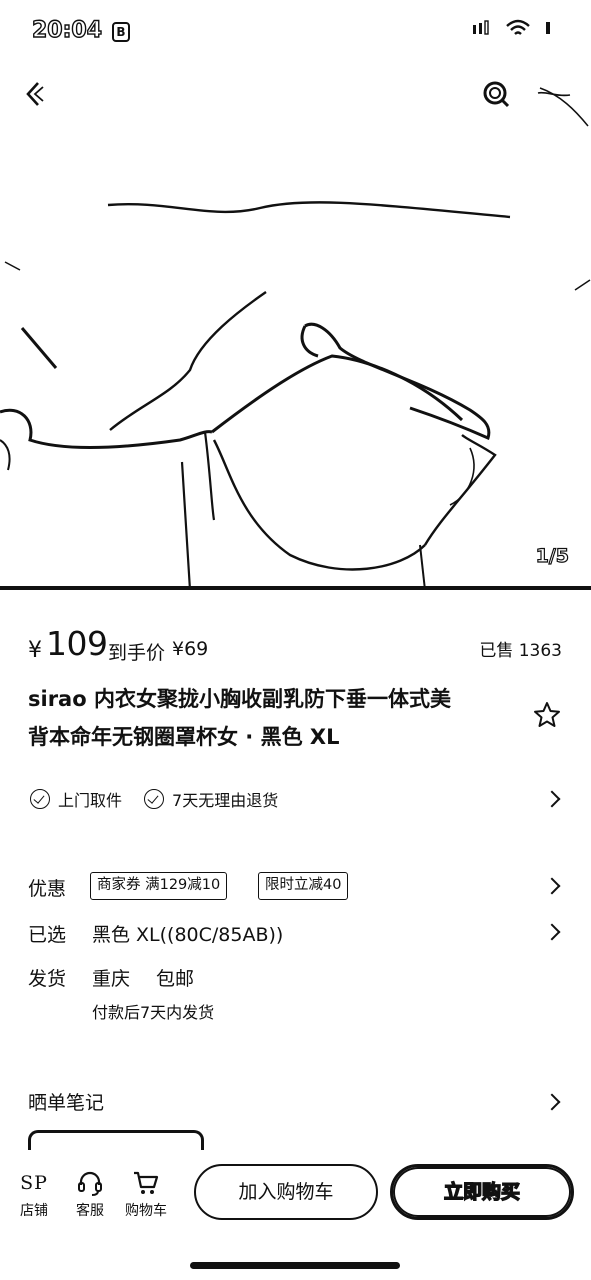  What do you see at coordinates (90, 1211) in the screenshot?
I see `customer-service-label: 客服` at bounding box center [90, 1211].